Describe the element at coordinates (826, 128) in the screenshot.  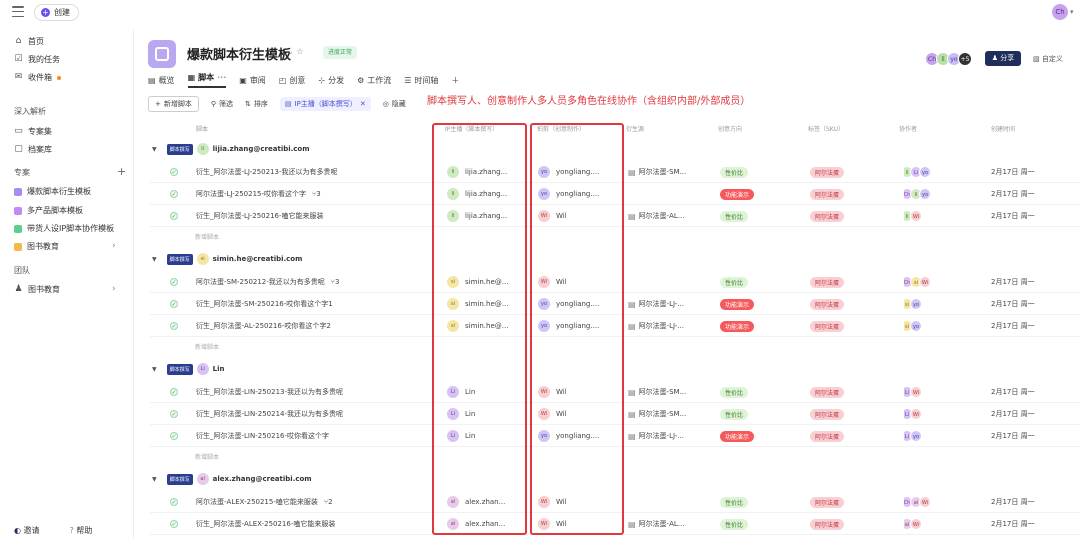
I see `col-header-tag: 标签（SKU）` at that location.